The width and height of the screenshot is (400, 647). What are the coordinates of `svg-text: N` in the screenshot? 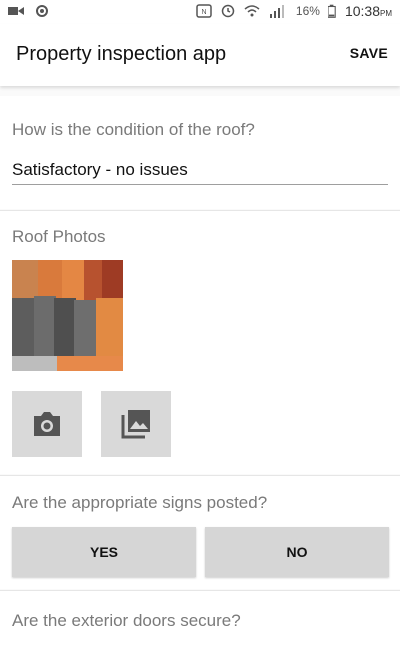 It's located at (203, 12).